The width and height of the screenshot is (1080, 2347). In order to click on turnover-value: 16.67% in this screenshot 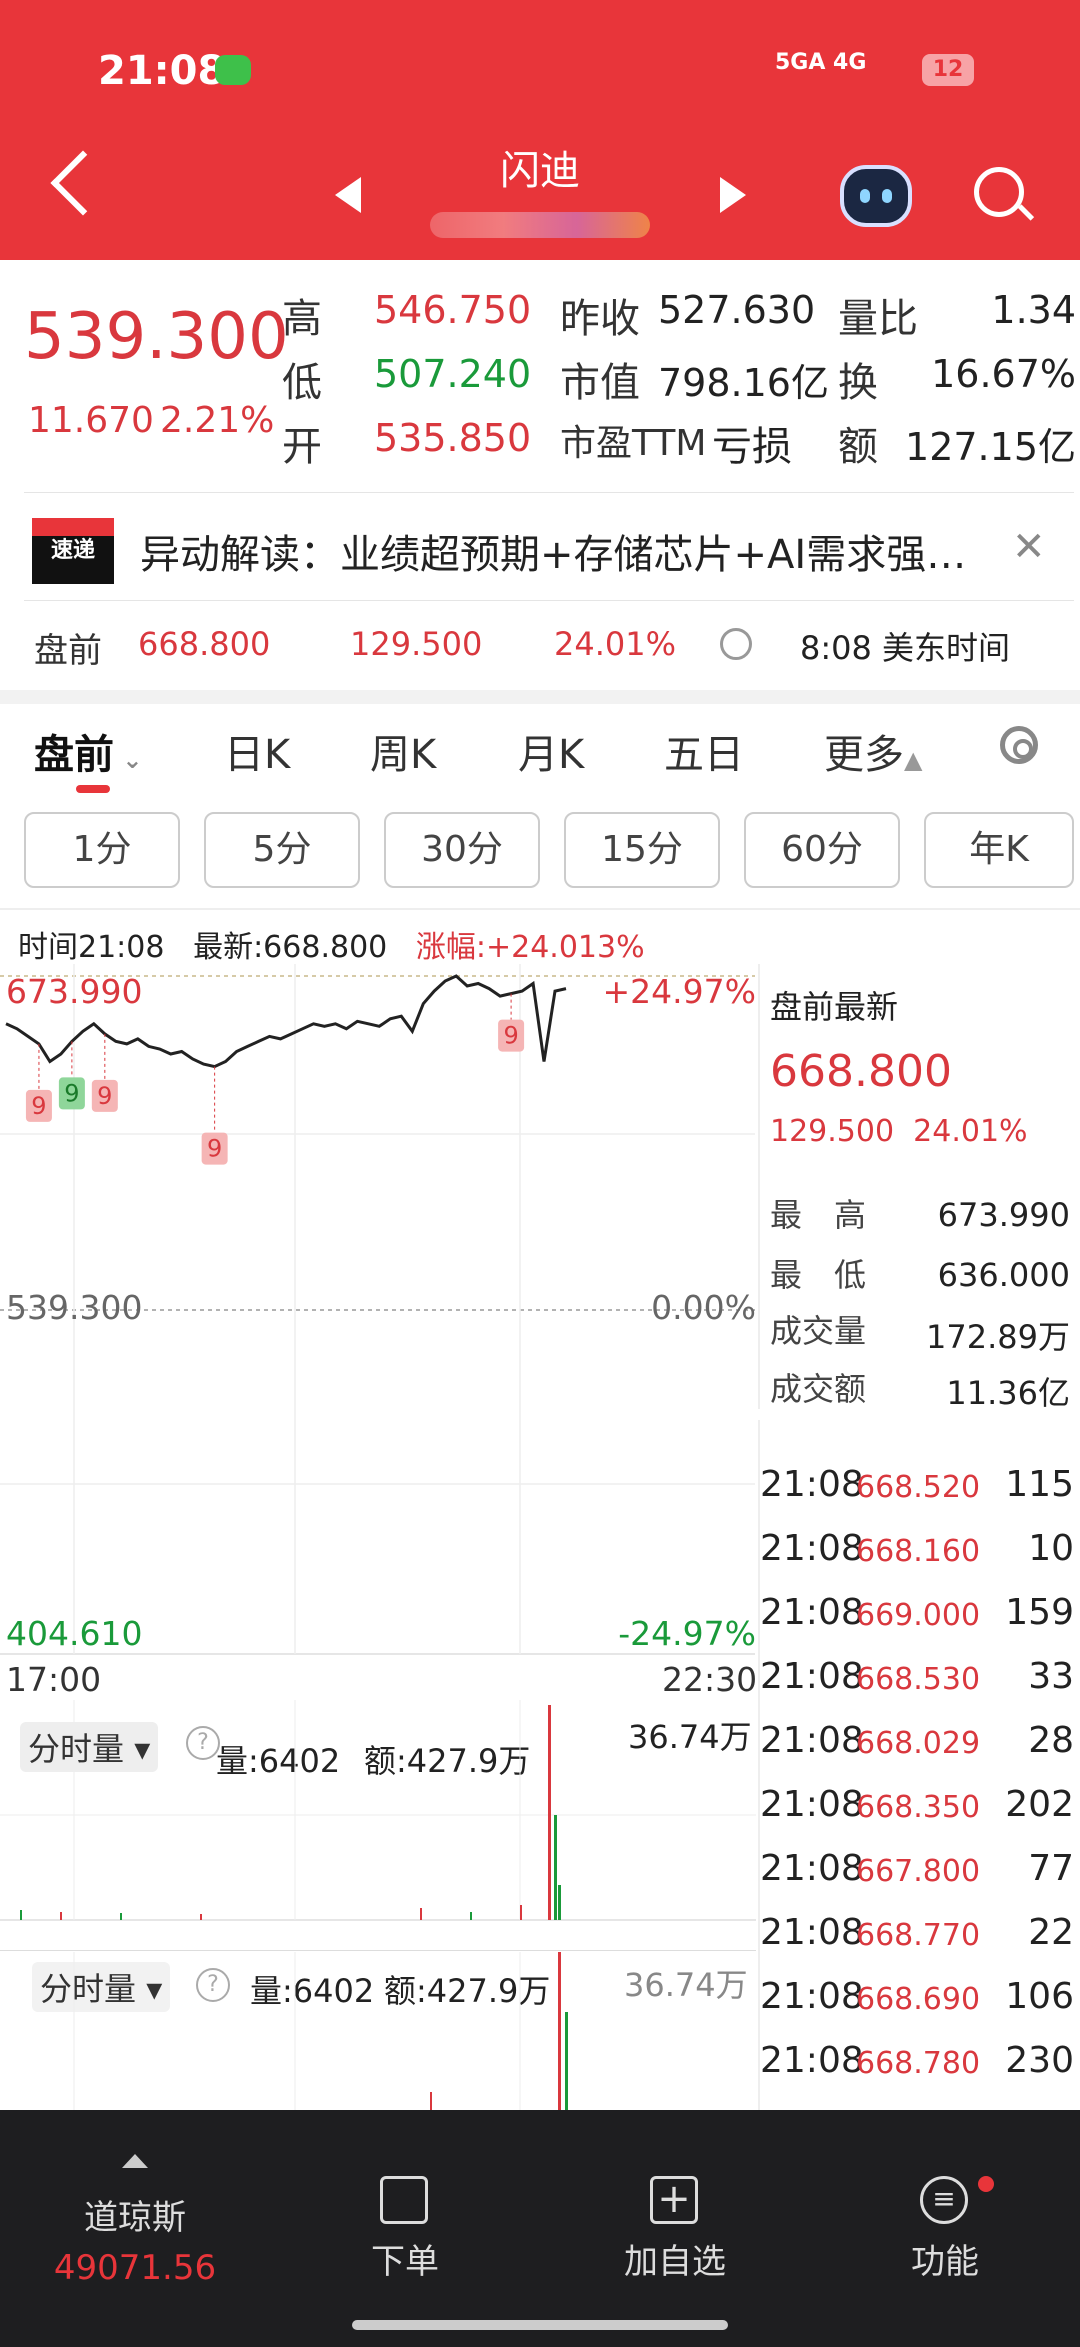, I will do `click(1003, 374)`.